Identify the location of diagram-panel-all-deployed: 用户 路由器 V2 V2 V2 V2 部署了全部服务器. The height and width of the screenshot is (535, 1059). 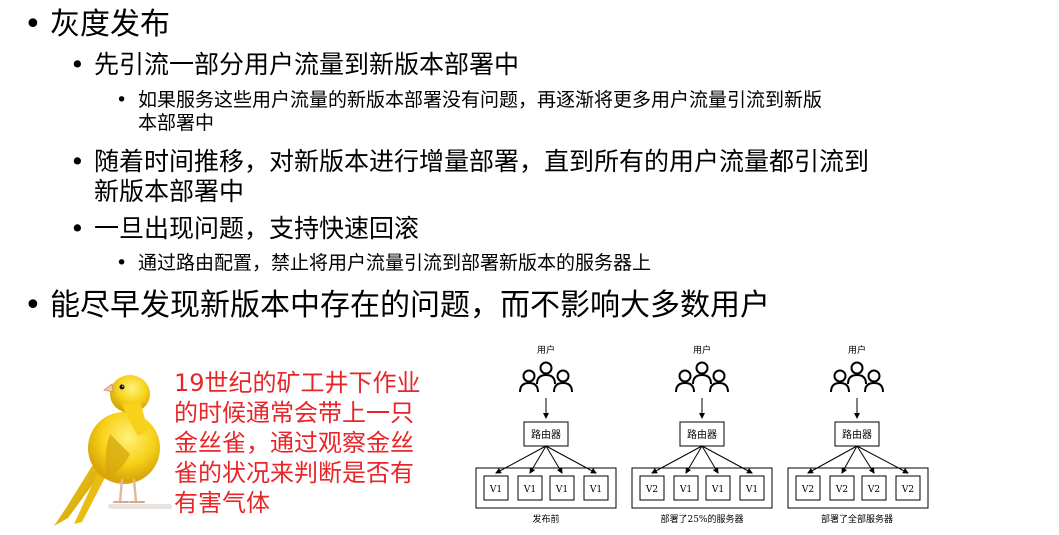
(858, 434).